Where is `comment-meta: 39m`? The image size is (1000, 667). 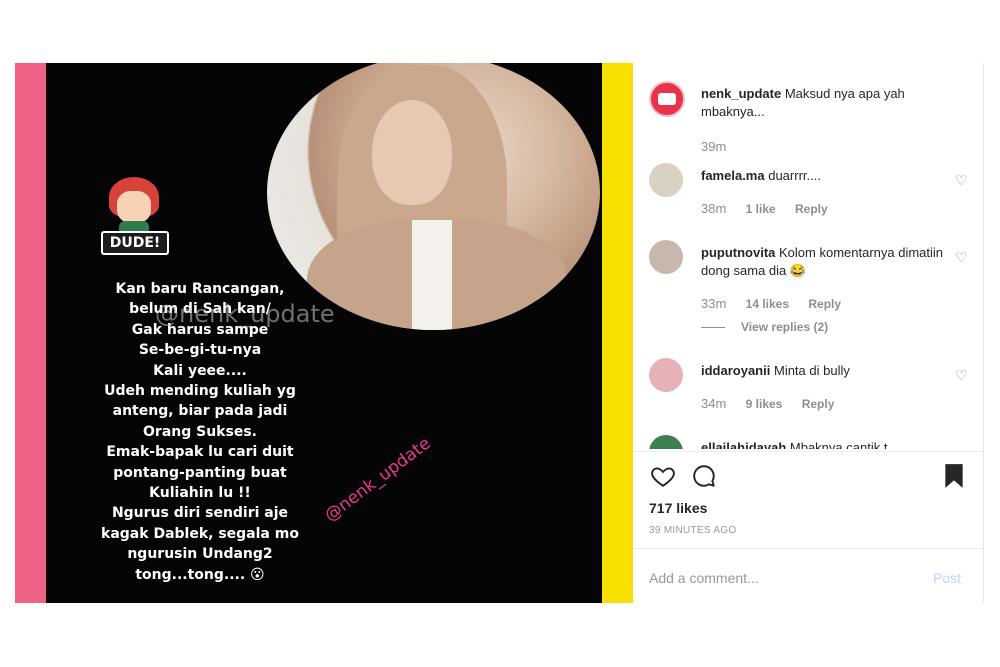
comment-meta: 39m is located at coordinates (721, 146).